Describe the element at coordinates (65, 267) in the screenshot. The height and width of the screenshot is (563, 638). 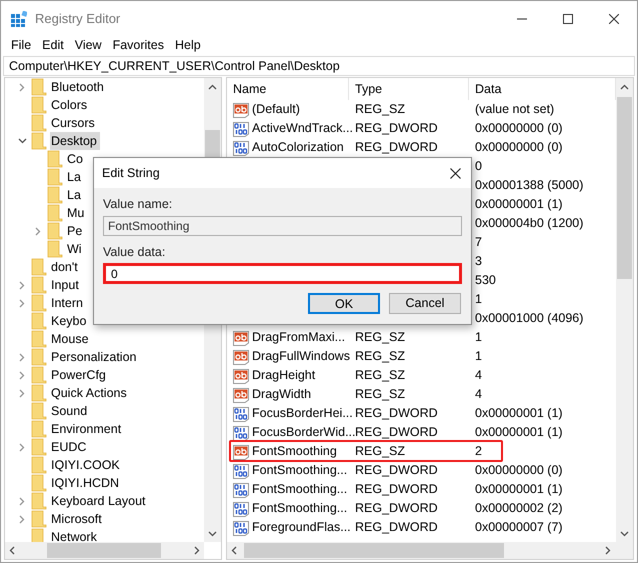
I see `tree-item: don't` at that location.